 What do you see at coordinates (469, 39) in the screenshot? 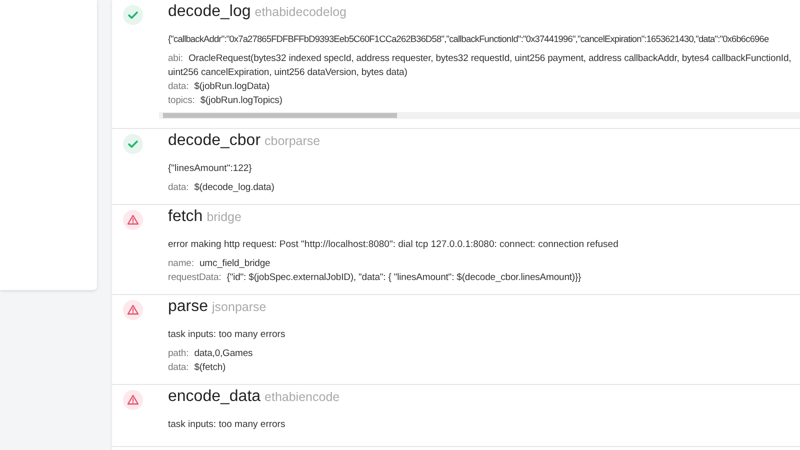
I see `task-result: {"callbackAddr":"0x7a27865FDFBFFbD9393Eeb5C60F1CCa262B36D58","callbackFunctionId":"0x37441996","cancelExpiration":1653621430,"data":"0x6b6c696e` at bounding box center [469, 39].